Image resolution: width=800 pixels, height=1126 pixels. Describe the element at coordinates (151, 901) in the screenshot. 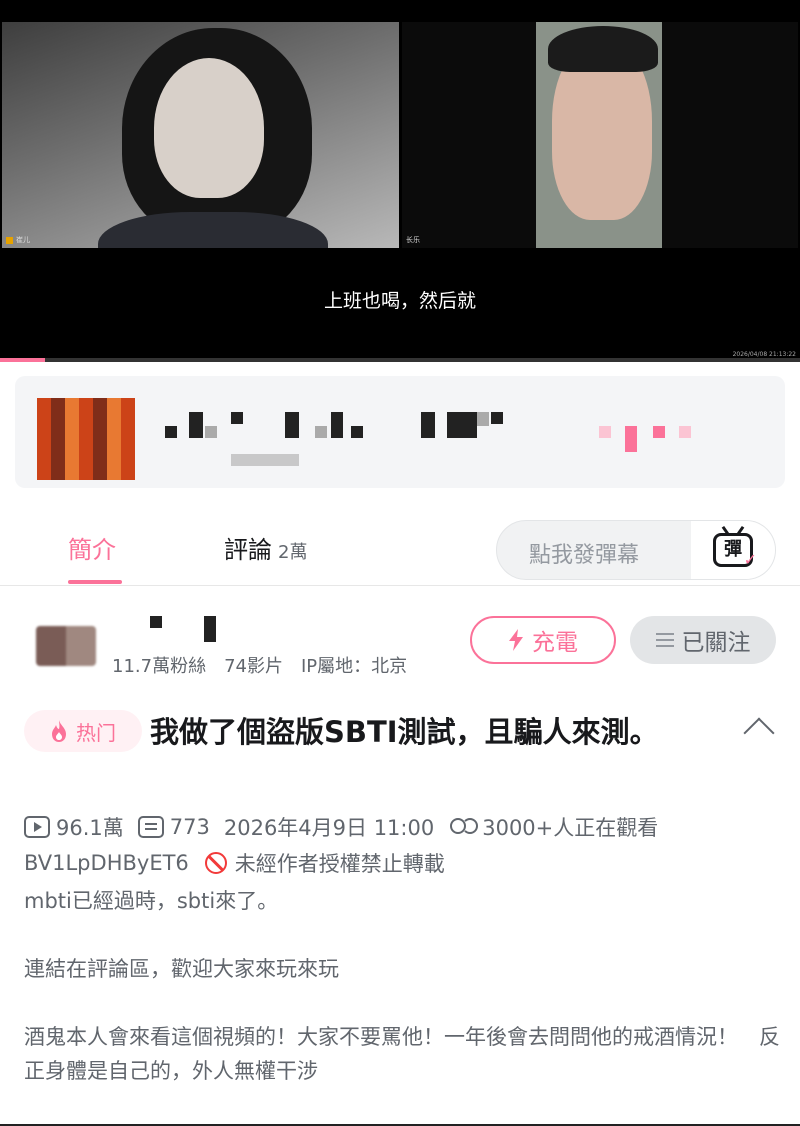

I see `description-line: mbti已經過時，sbti來了。` at that location.